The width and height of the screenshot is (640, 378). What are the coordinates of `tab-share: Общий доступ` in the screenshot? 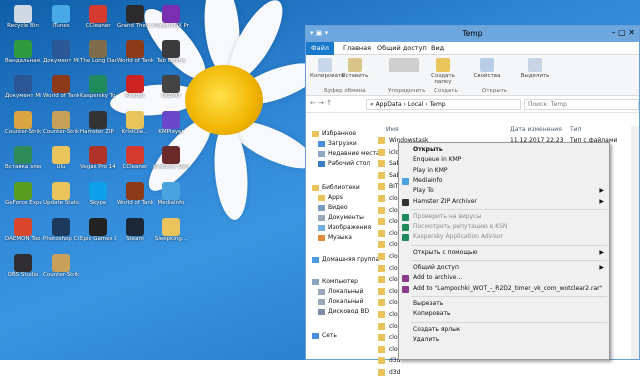 It's located at (402, 48).